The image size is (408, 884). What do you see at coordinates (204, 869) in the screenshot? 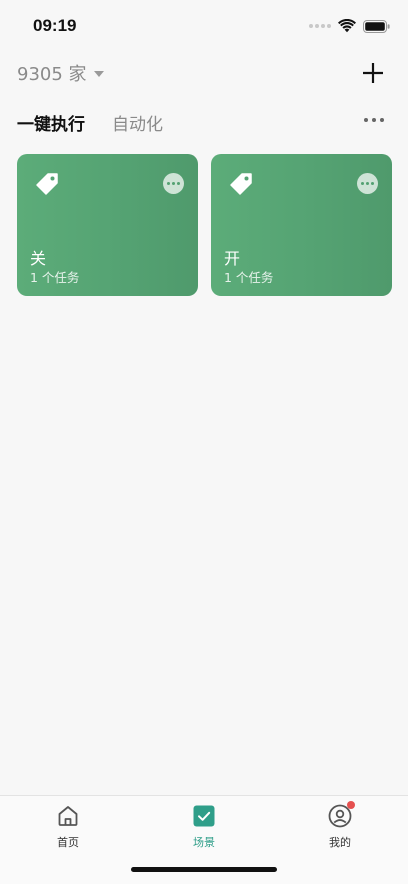
I see `home-indicator` at bounding box center [204, 869].